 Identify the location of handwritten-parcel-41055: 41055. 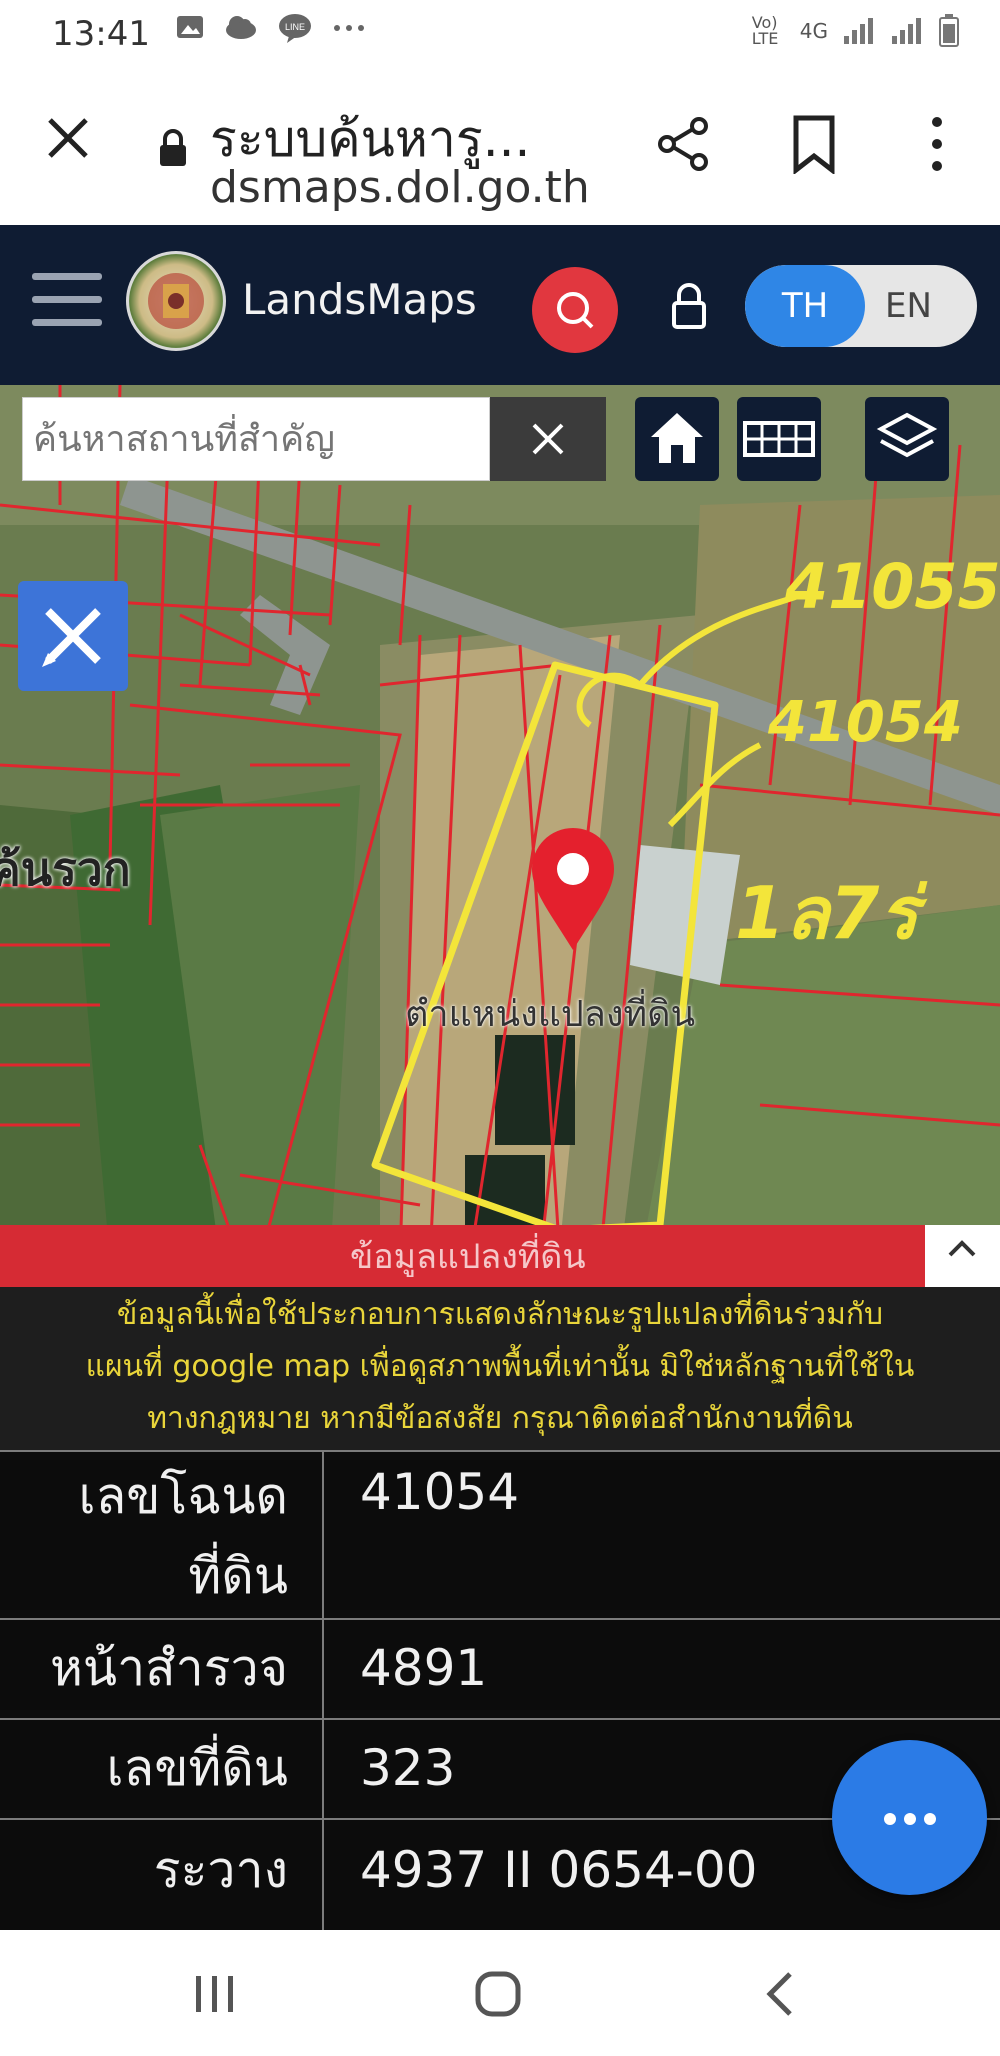
(892, 586).